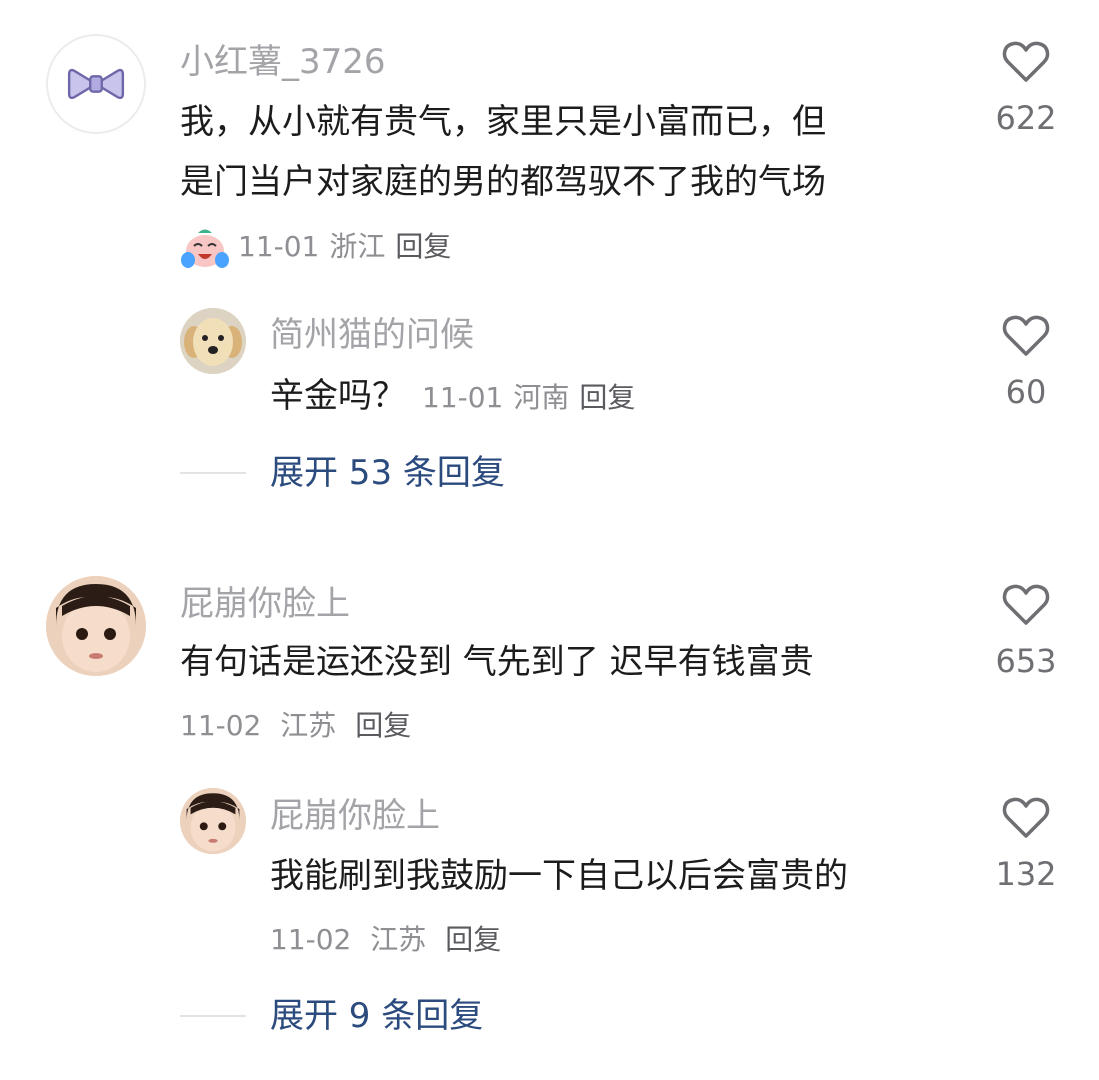  What do you see at coordinates (1026, 632) in the screenshot?
I see `like-button: 653` at bounding box center [1026, 632].